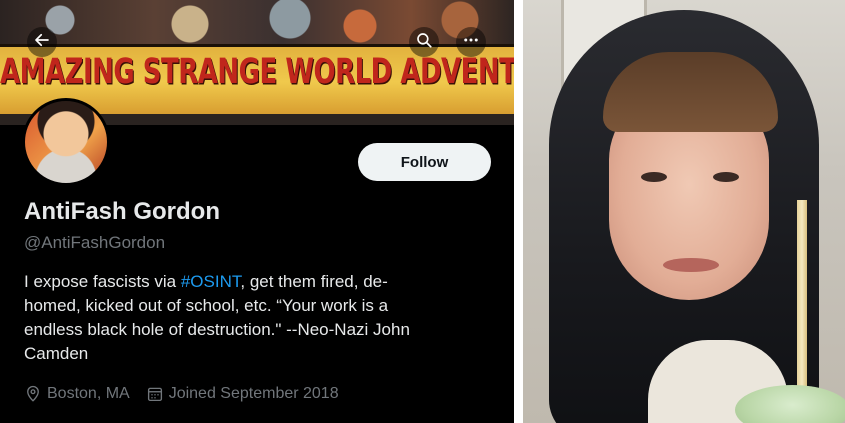 Image resolution: width=845 pixels, height=423 pixels. I want to click on profile-meta: Boston, MA Joined September 2018, so click(189, 394).